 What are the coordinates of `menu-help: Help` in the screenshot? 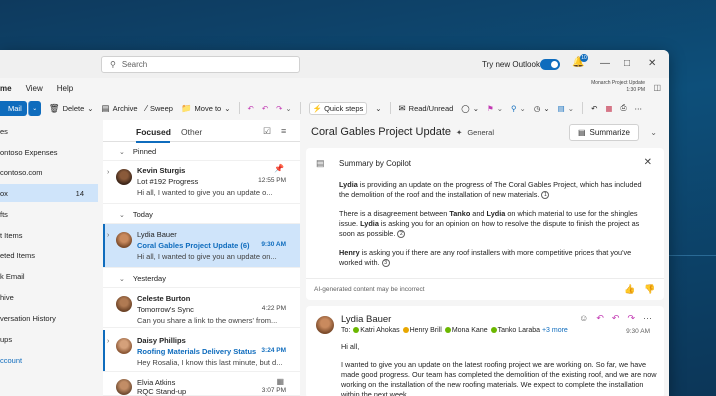 It's located at (65, 88).